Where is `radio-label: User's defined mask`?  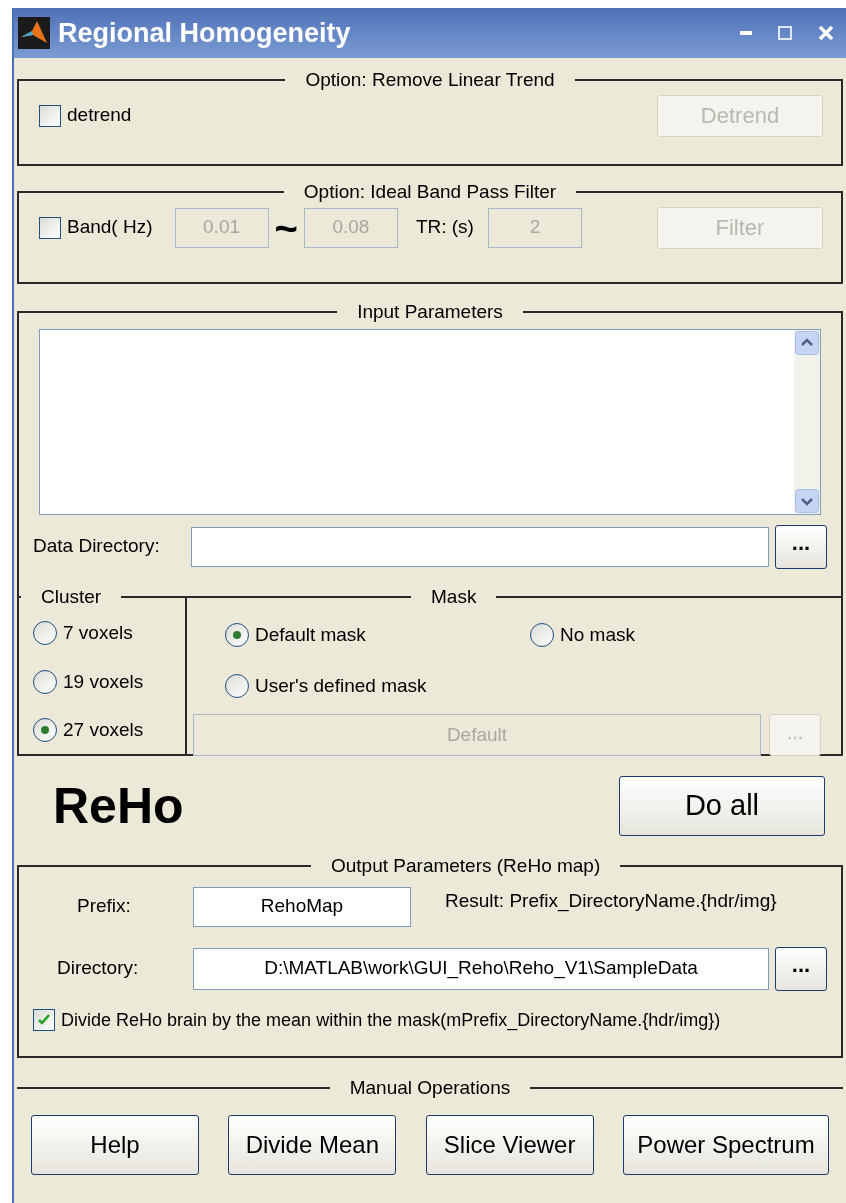 radio-label: User's defined mask is located at coordinates (341, 685).